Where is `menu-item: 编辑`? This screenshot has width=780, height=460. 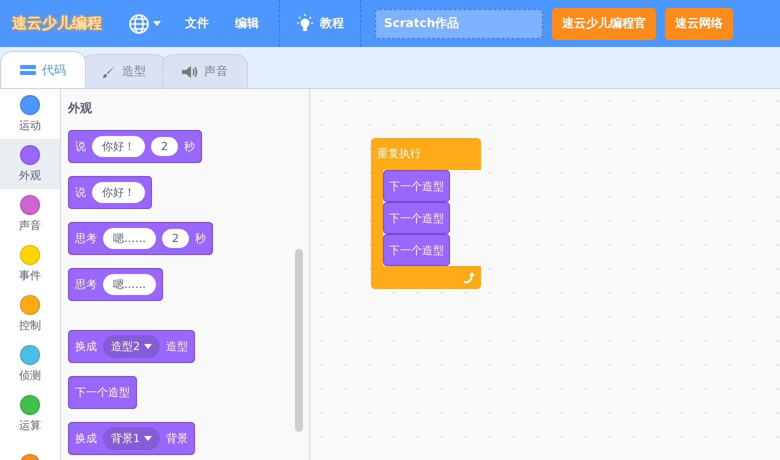 menu-item: 编辑 is located at coordinates (247, 23).